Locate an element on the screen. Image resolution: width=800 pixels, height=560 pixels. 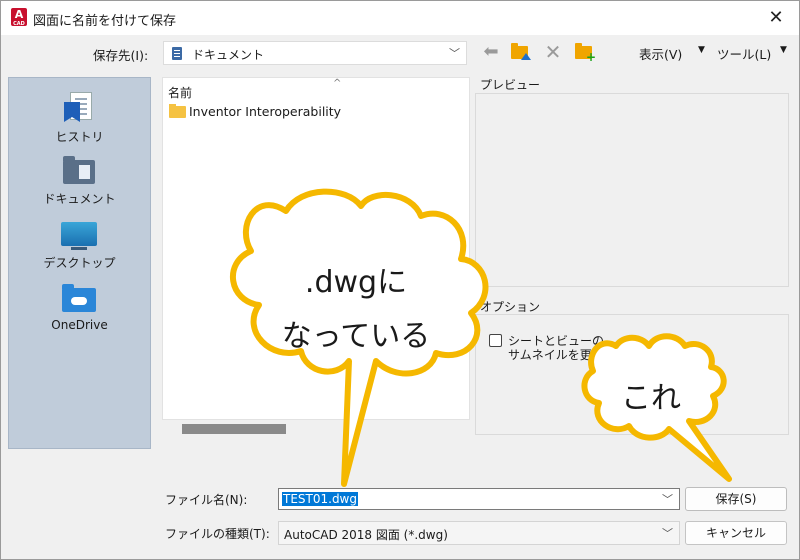
cloud-bubble-shape is located at coordinates (656, 407).